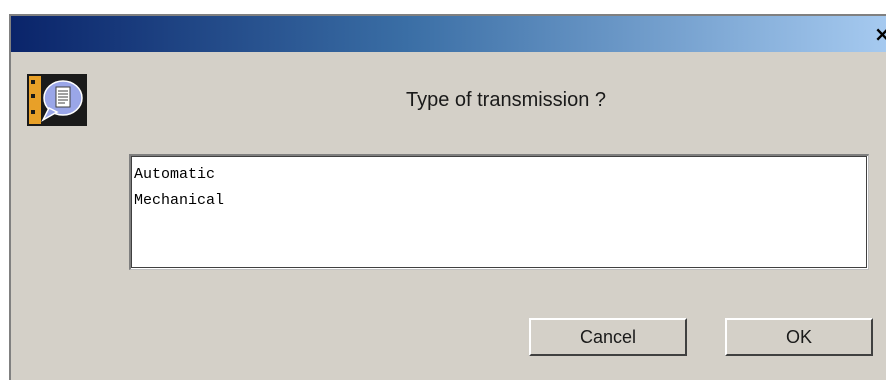 Image resolution: width=886 pixels, height=380 pixels. What do you see at coordinates (608, 337) in the screenshot?
I see `cancel-button: Cancel` at bounding box center [608, 337].